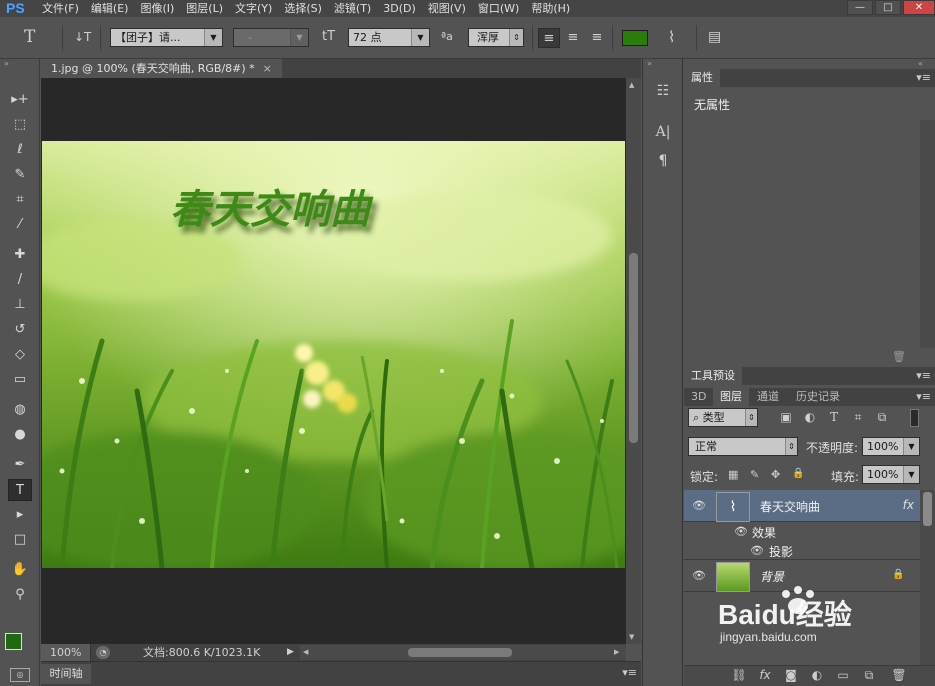 The height and width of the screenshot is (686, 935). What do you see at coordinates (82, 37) in the screenshot?
I see `text-orientation-icon: ↓T` at bounding box center [82, 37].